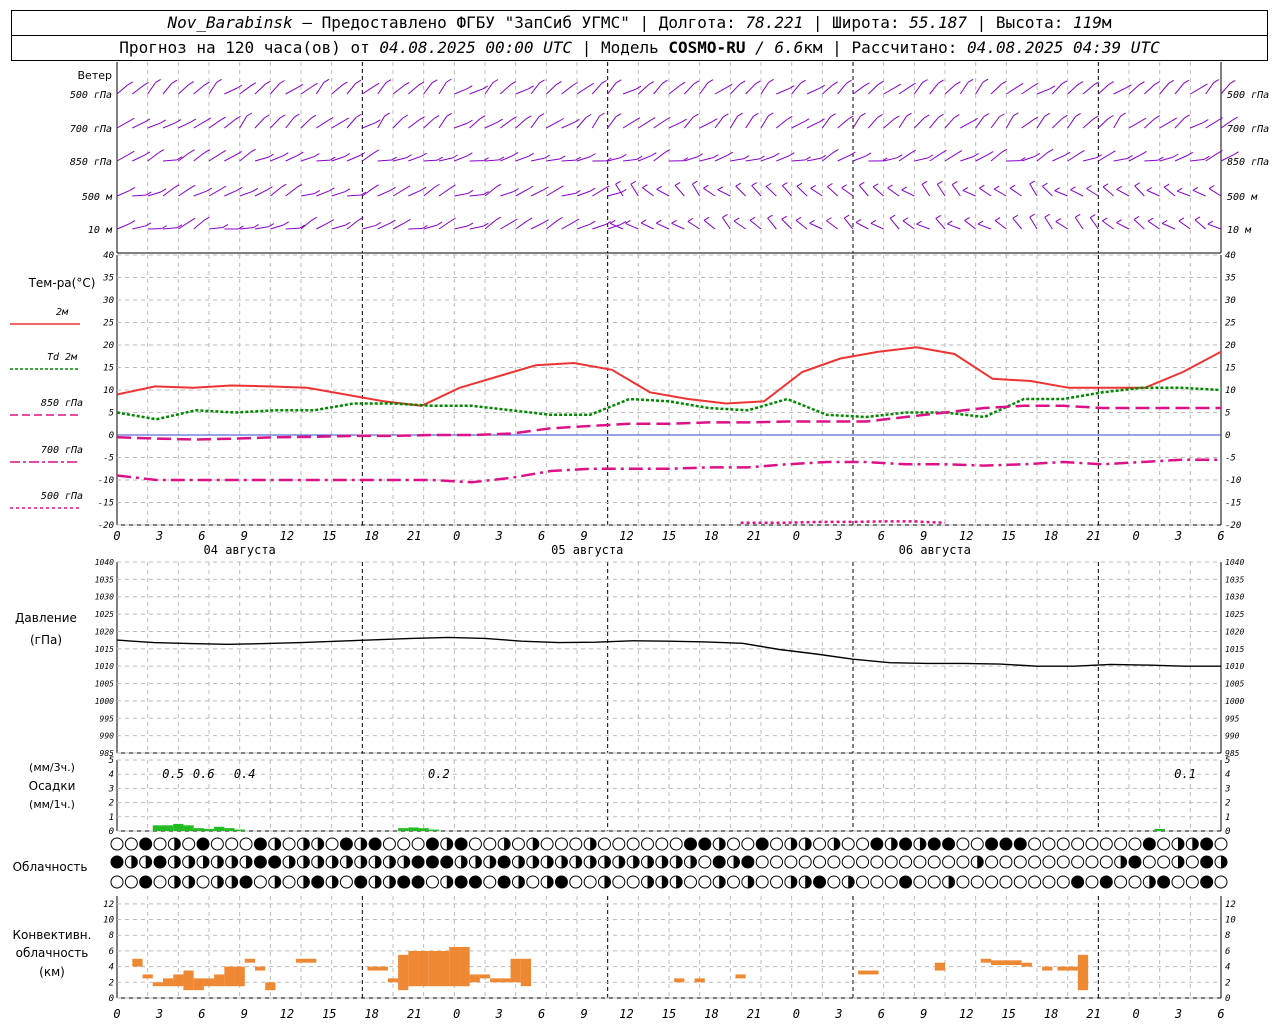  I want to click on precip-bar, so click(178, 827).